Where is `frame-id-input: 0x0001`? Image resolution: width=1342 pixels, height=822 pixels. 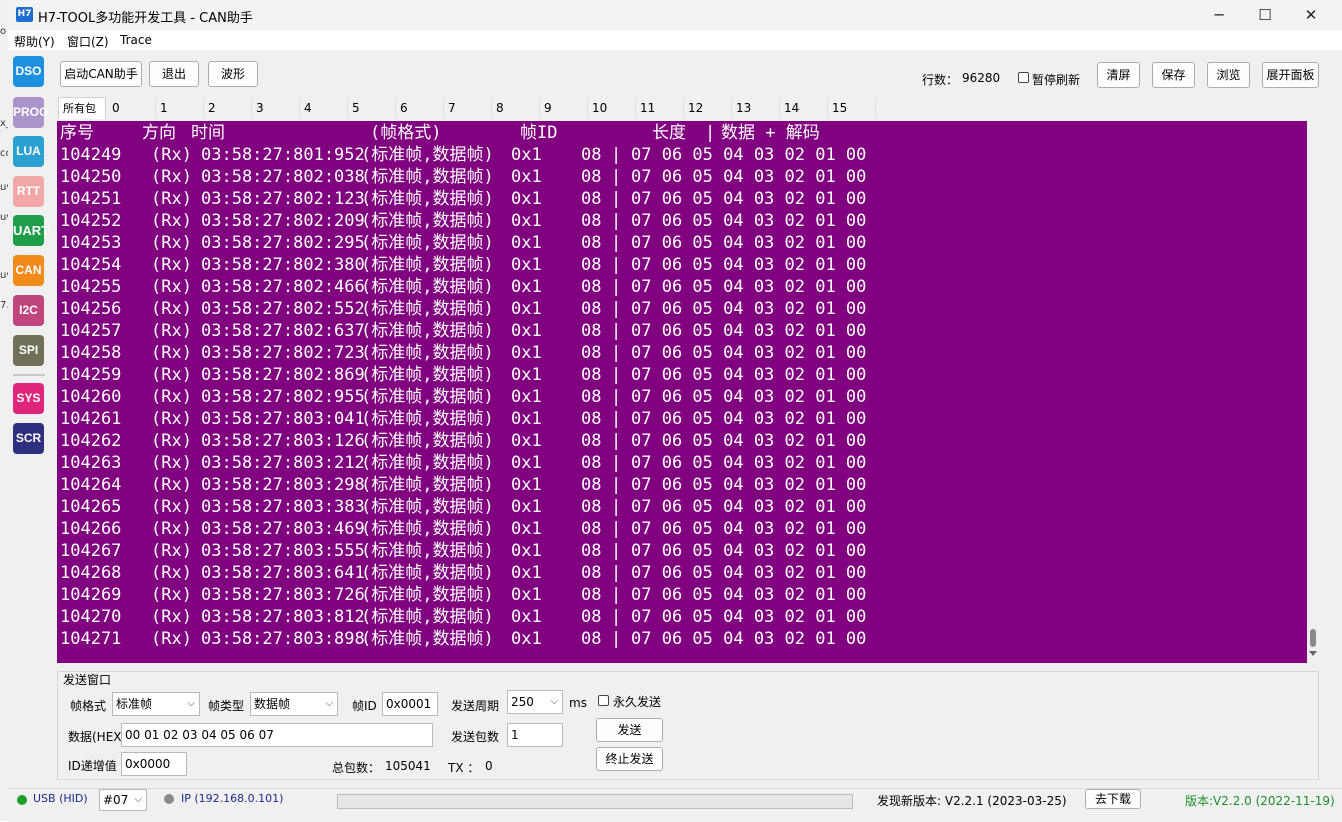
frame-id-input: 0x0001 is located at coordinates (410, 704).